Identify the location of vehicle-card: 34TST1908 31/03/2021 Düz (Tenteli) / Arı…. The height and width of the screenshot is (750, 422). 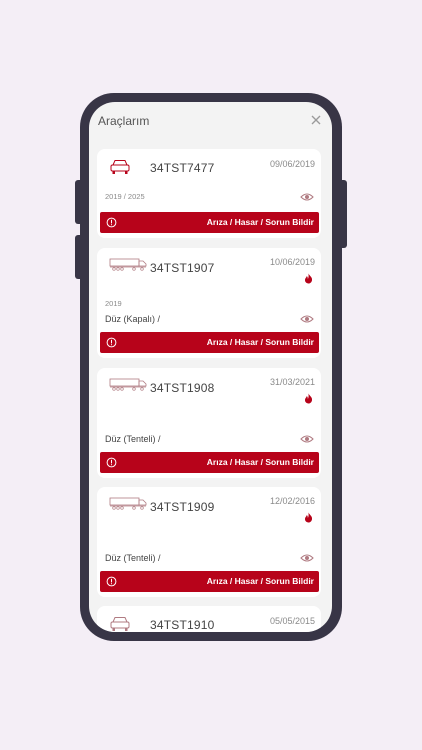
(209, 423).